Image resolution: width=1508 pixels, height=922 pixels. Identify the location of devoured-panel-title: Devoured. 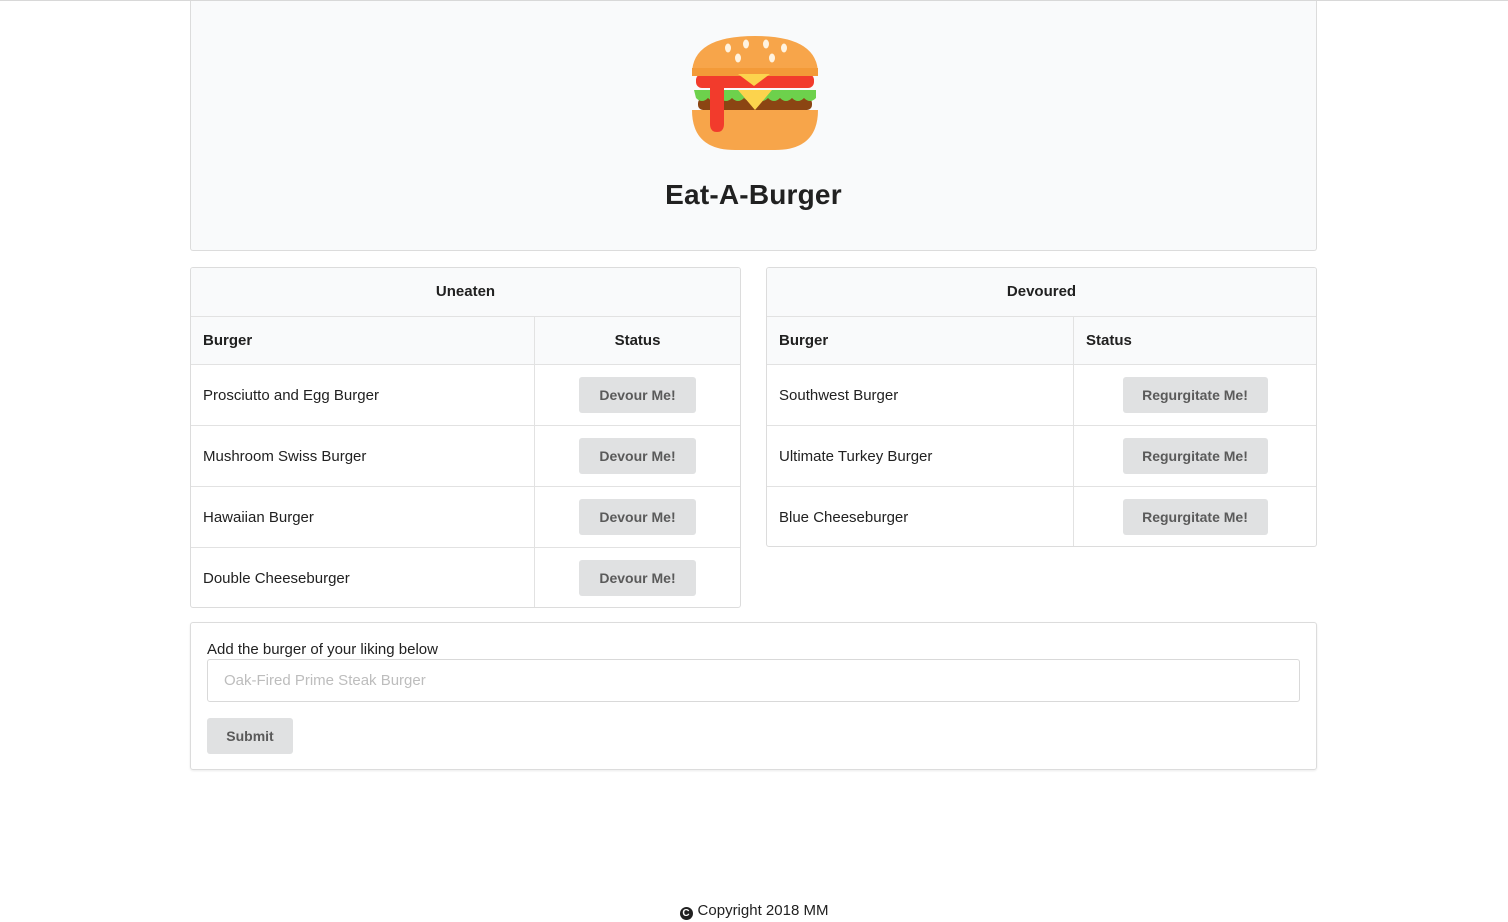
(1041, 292).